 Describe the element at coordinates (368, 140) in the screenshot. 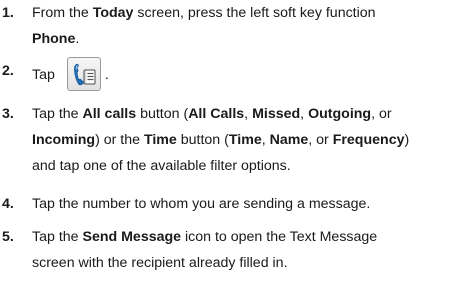

I see `ui-term-frequency: Frequency` at that location.